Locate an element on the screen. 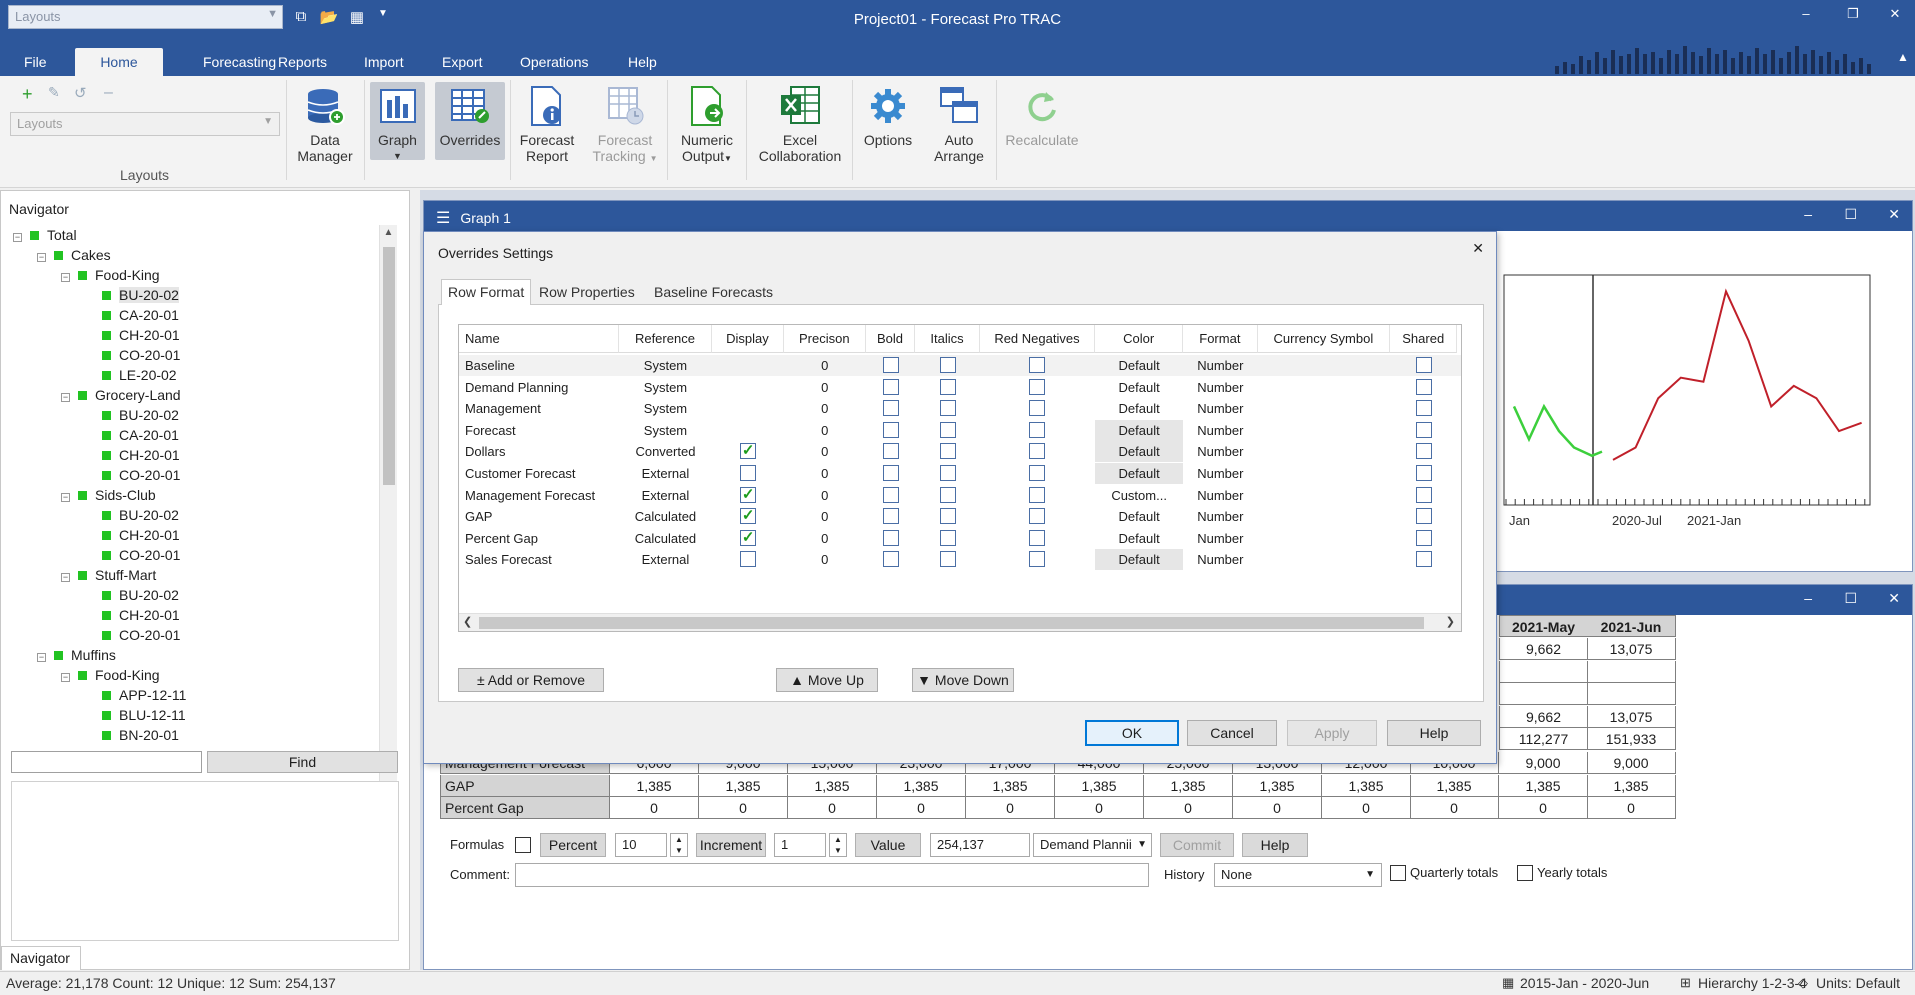 This screenshot has height=995, width=1915. grid-row: Baseline System 0 Default Number is located at coordinates (960, 365).